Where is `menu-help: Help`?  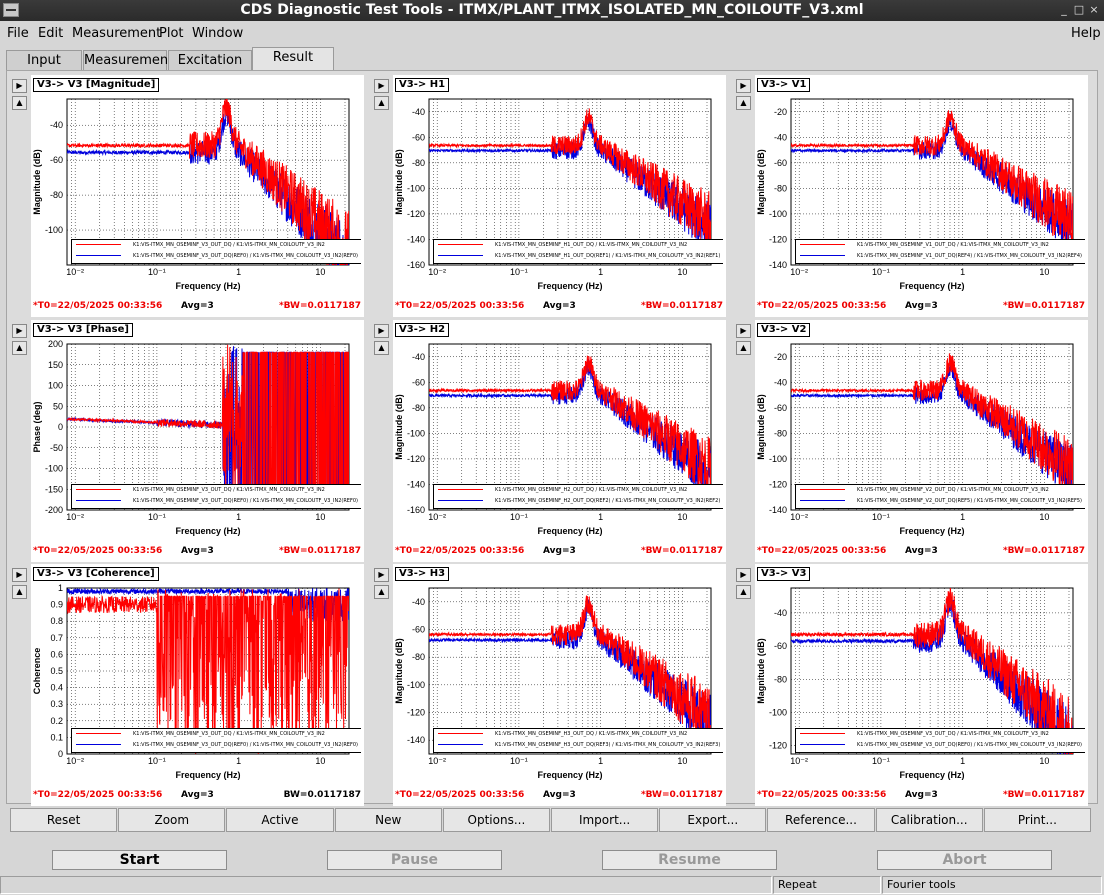
menu-help: Help is located at coordinates (1086, 33).